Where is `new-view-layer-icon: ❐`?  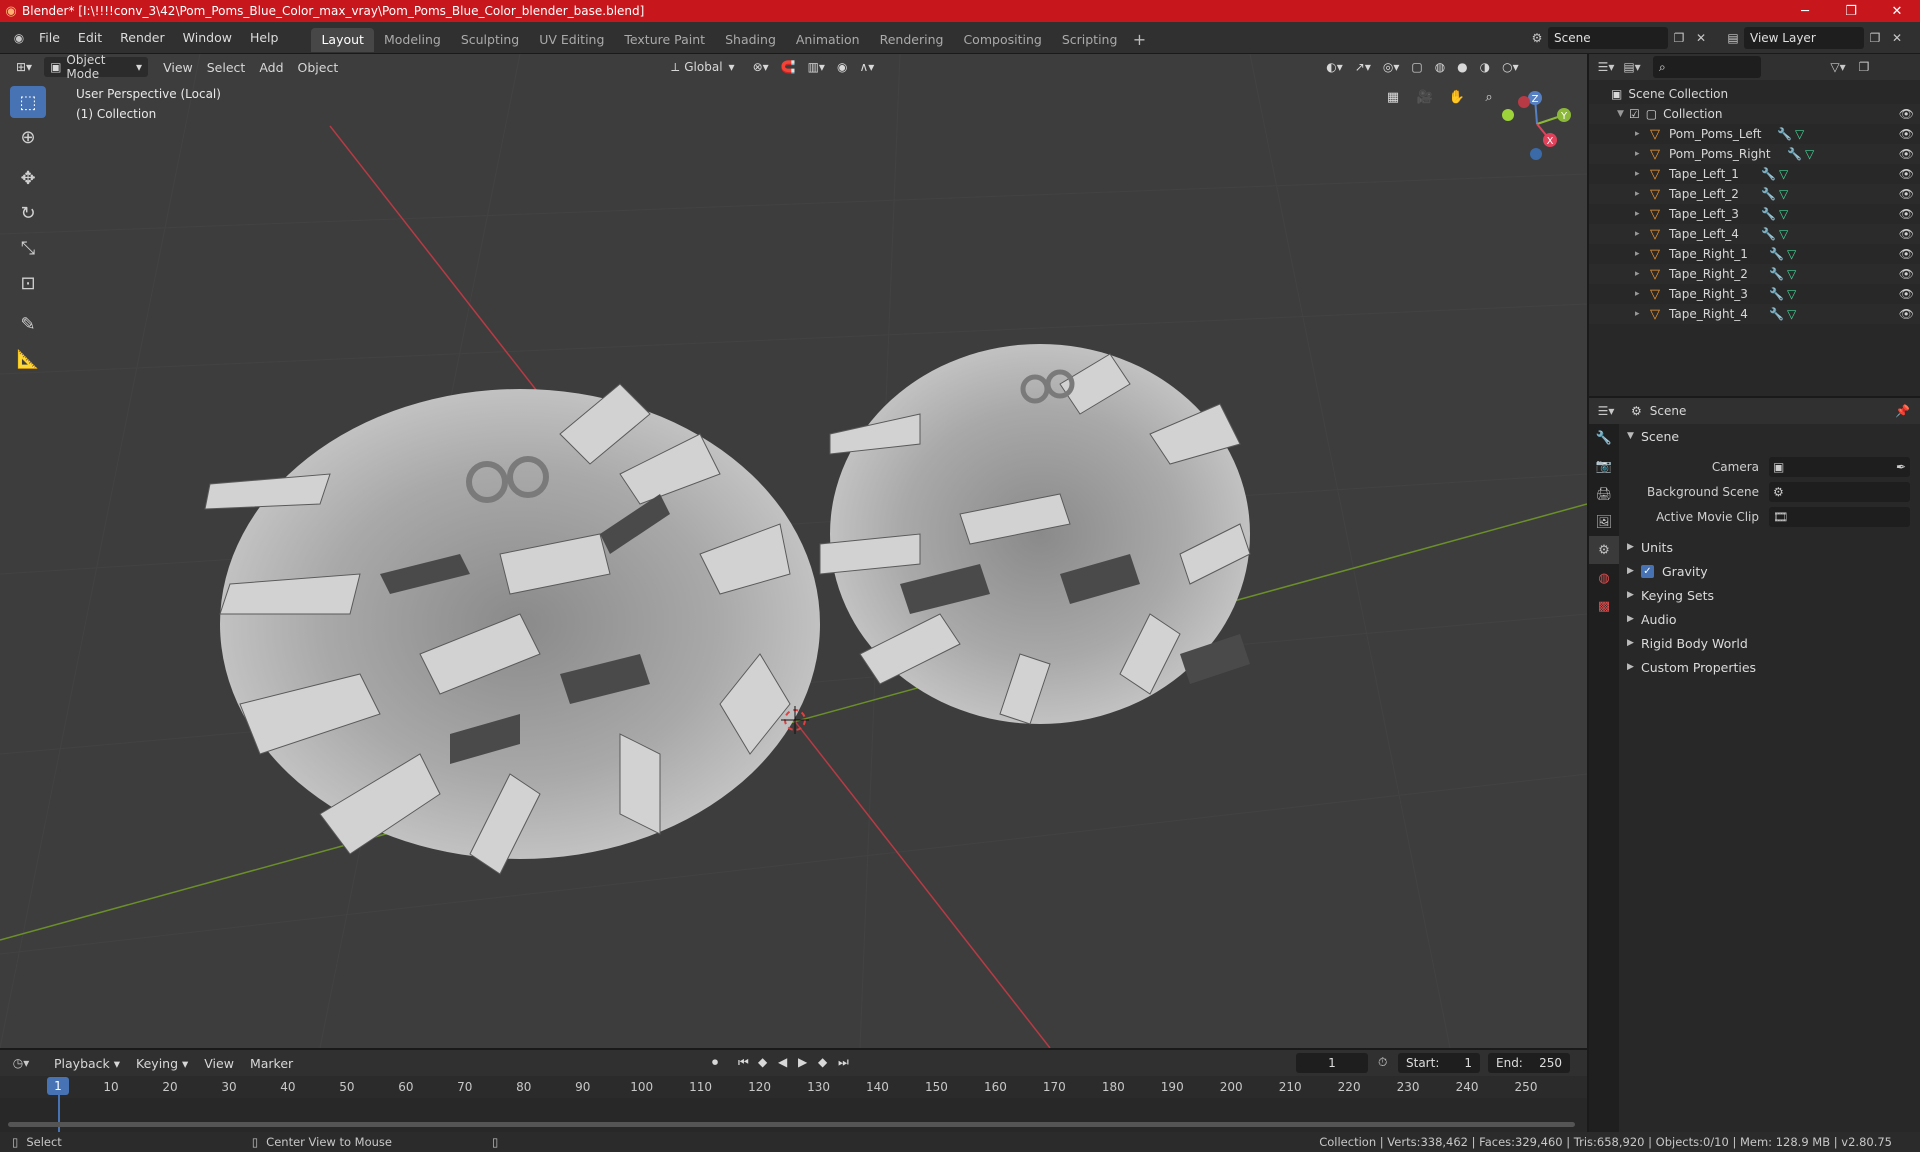
new-view-layer-icon: ❐ is located at coordinates (1875, 38).